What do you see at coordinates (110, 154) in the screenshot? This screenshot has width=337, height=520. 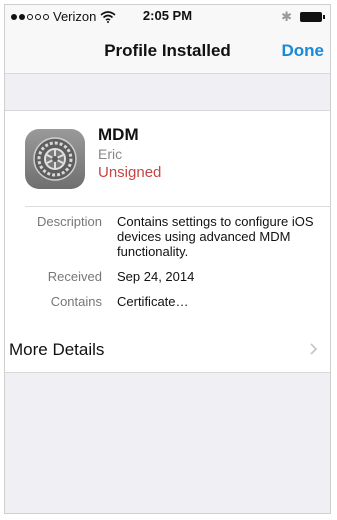 I see `profile-organization: Eric` at bounding box center [110, 154].